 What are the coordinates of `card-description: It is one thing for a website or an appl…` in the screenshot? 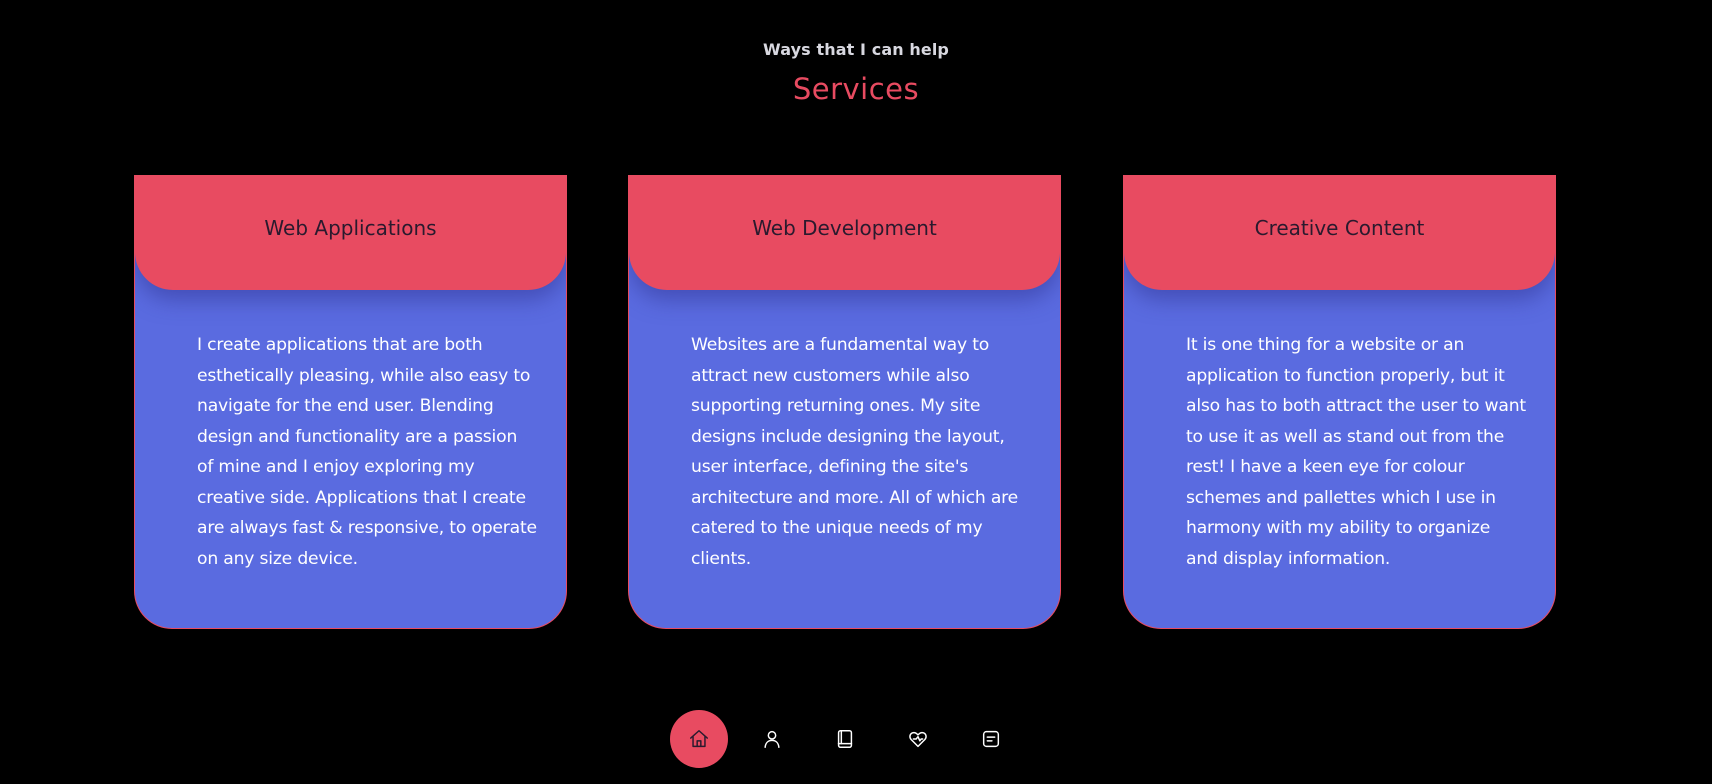 It's located at (1356, 452).